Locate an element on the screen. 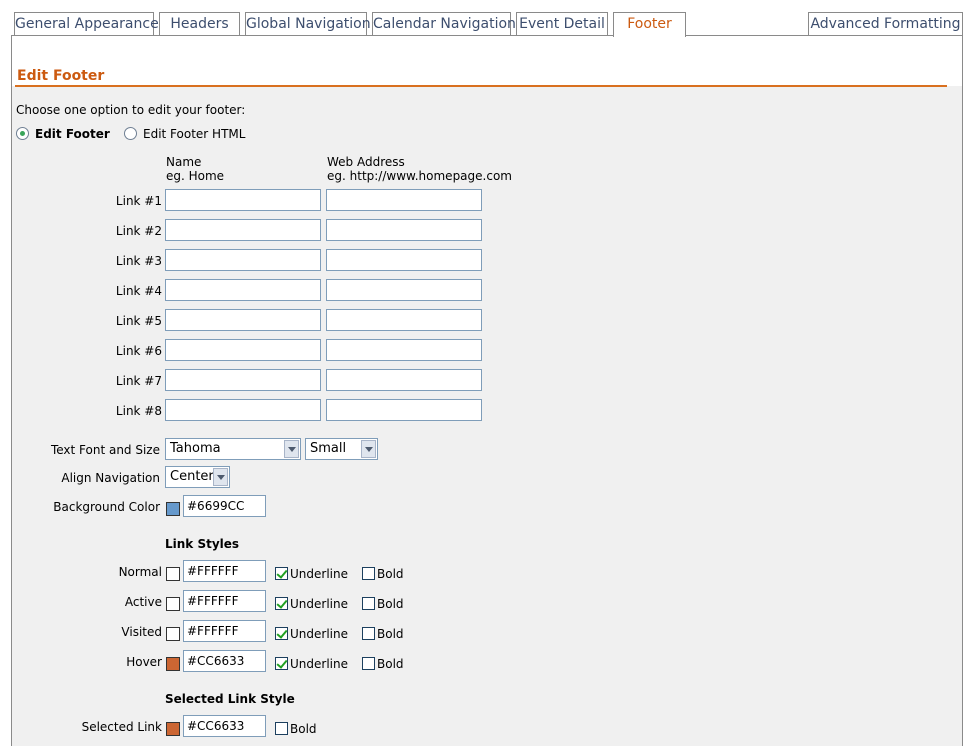 The image size is (974, 746). link-label: Link #8 is located at coordinates (138, 411).